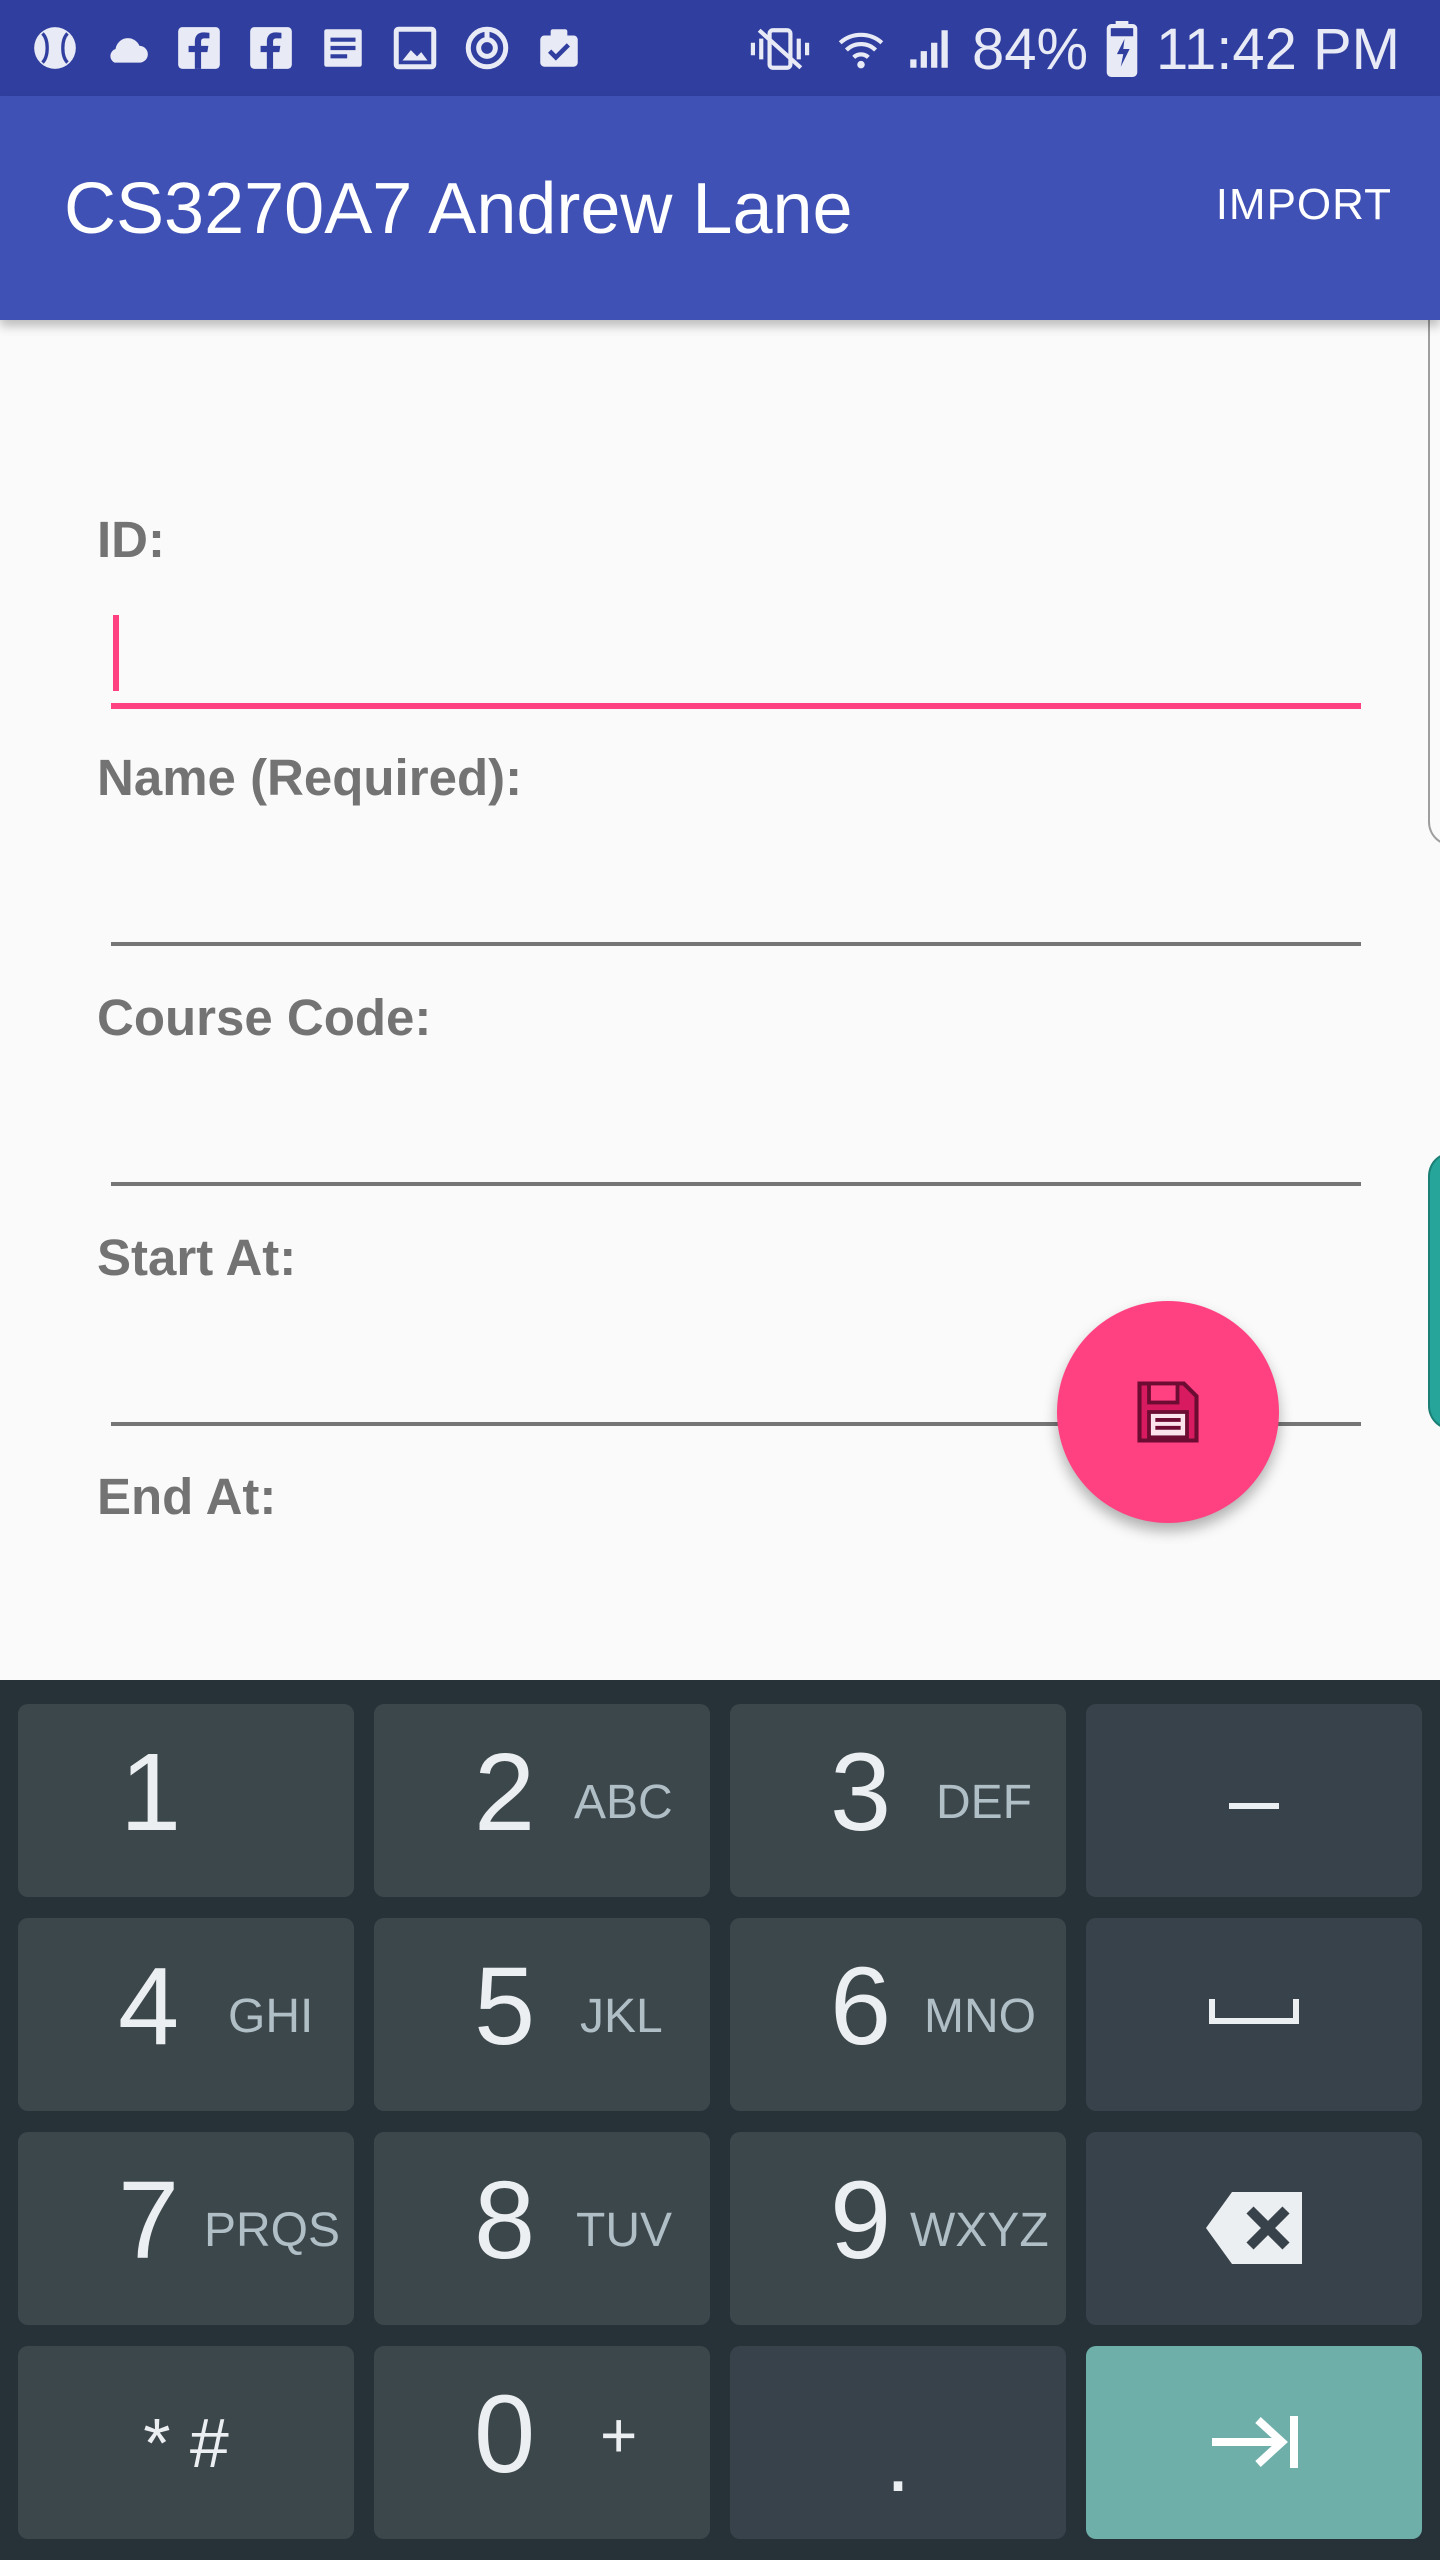 The height and width of the screenshot is (2560, 1440). I want to click on edge-panel-handle, so click(1434, 554).